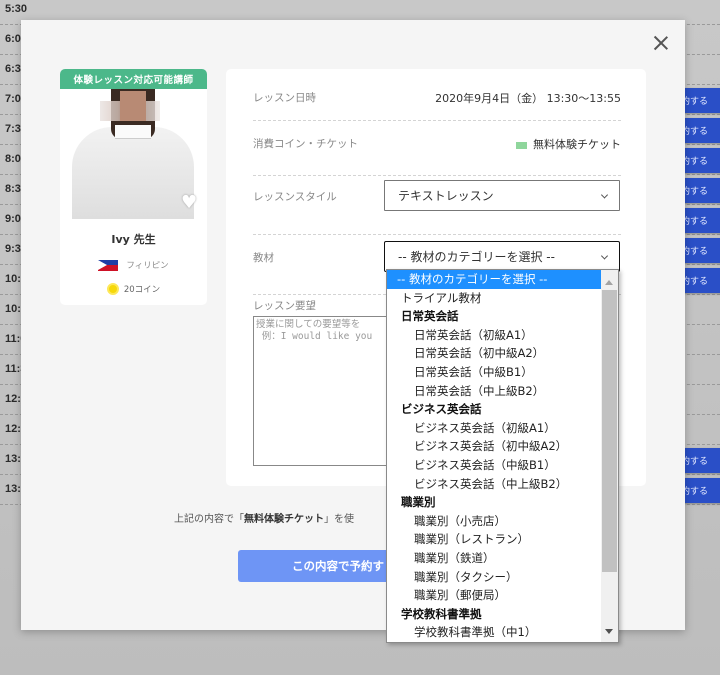 The width and height of the screenshot is (720, 675). Describe the element at coordinates (263, 258) in the screenshot. I see `material-label: 教材` at that location.